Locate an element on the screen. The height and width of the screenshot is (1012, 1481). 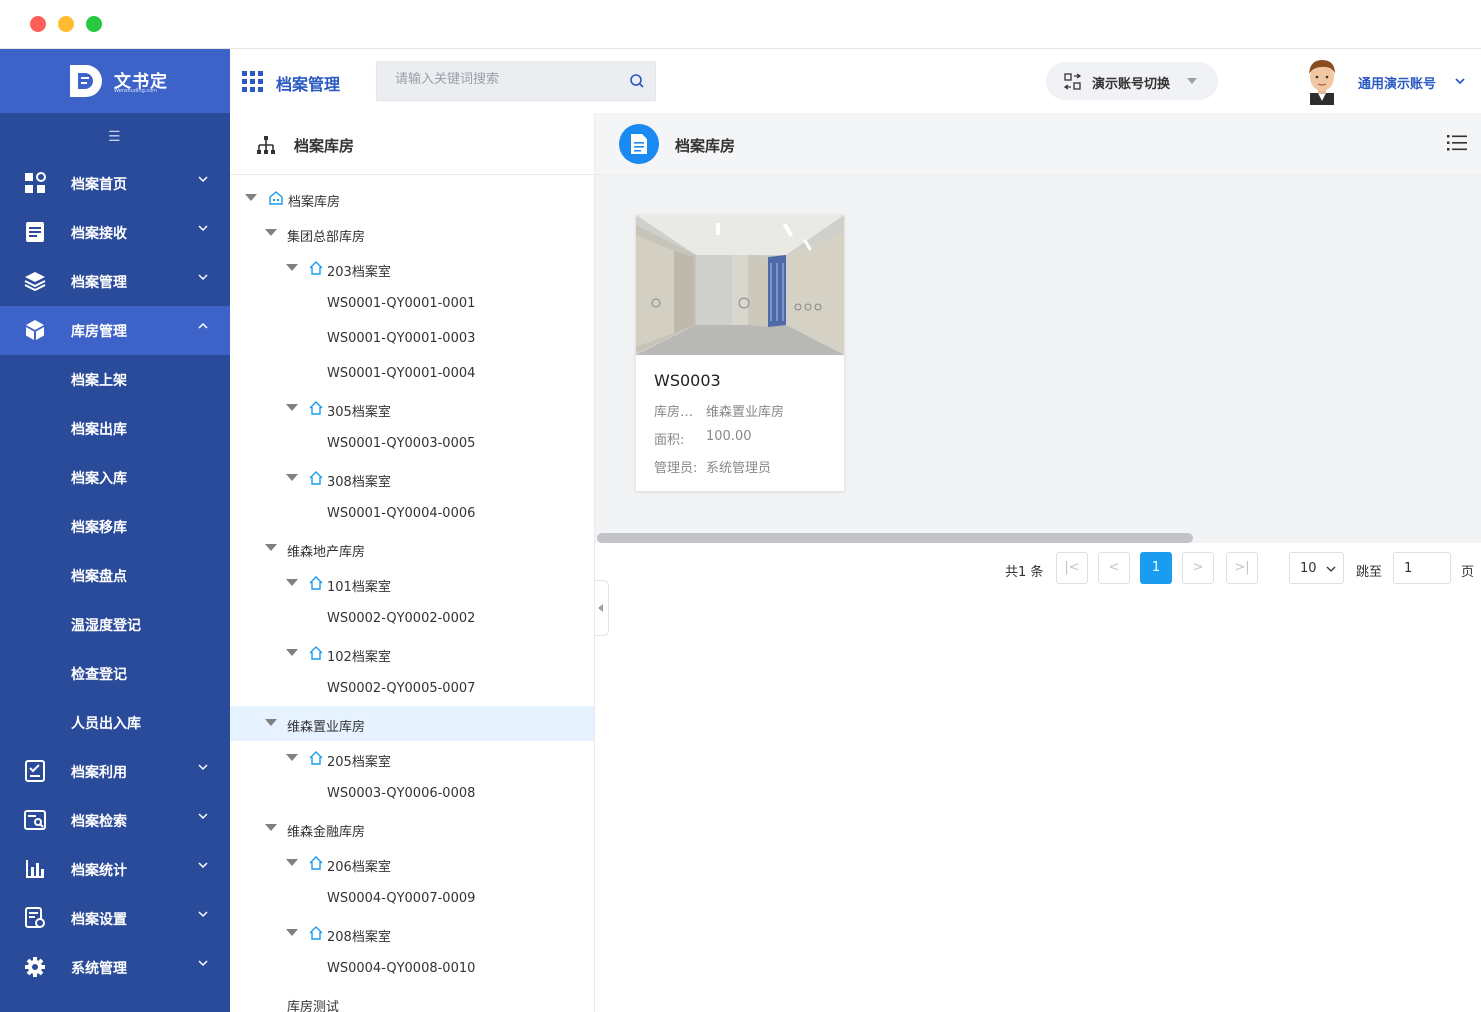
sidebar-subitem-outbound: 档案出库 is located at coordinates (115, 428).